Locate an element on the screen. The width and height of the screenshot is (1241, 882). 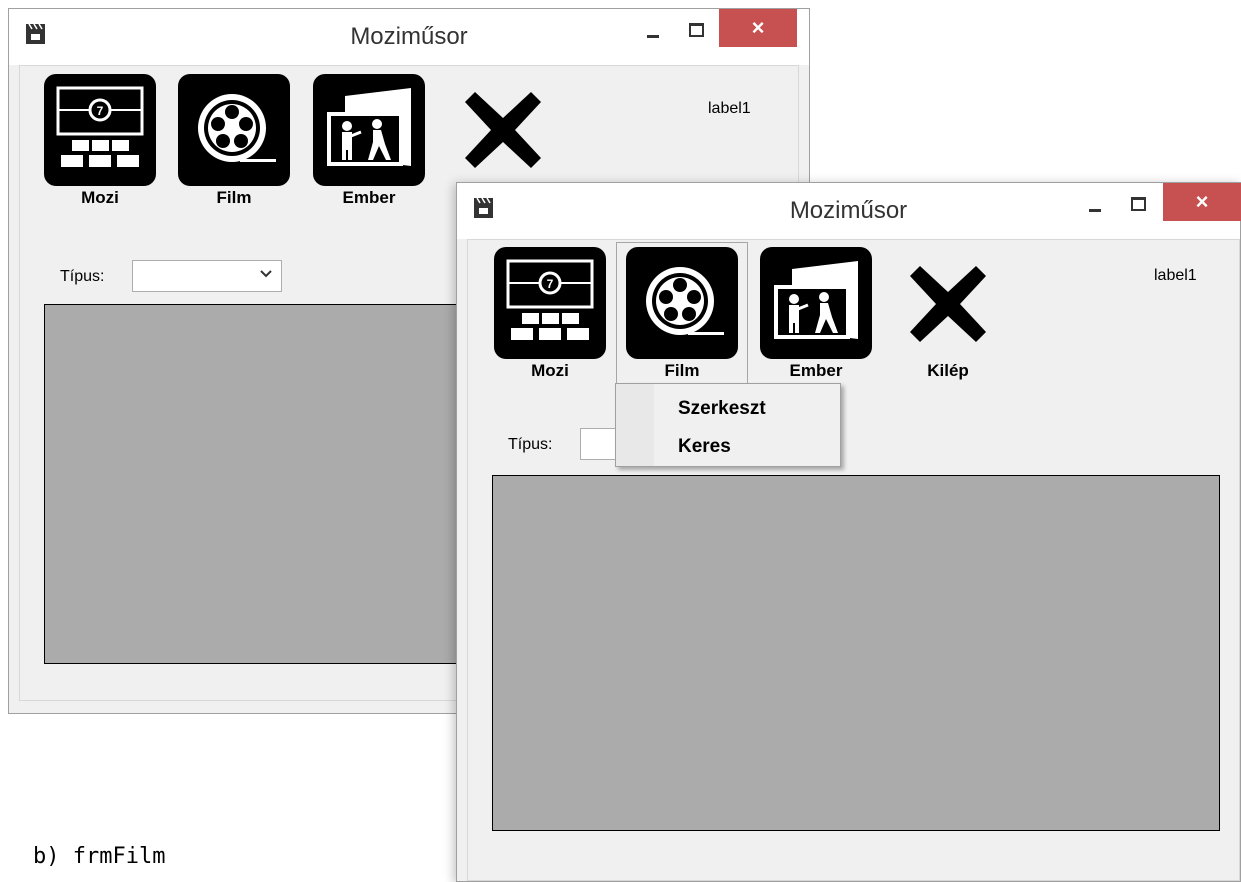
window-title: Moziműsor is located at coordinates (848, 210).